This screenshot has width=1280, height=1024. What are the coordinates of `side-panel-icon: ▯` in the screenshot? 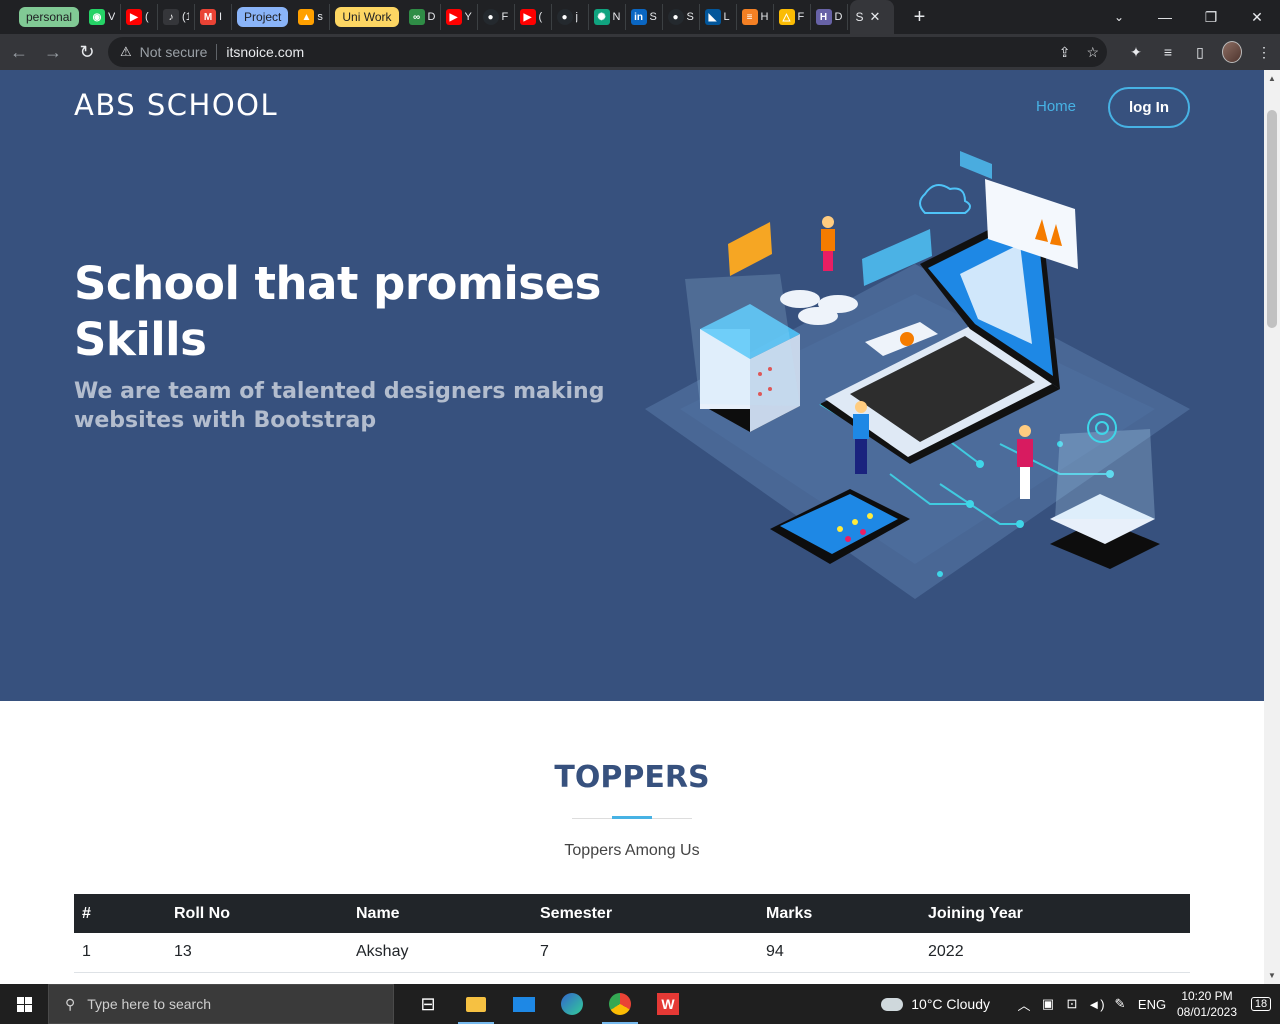 It's located at (1200, 52).